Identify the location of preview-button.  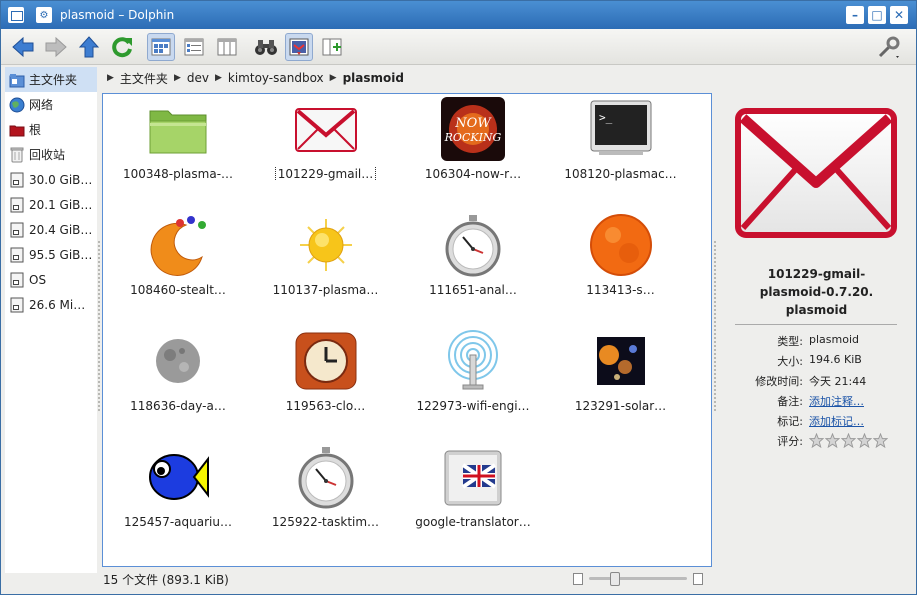
(299, 46).